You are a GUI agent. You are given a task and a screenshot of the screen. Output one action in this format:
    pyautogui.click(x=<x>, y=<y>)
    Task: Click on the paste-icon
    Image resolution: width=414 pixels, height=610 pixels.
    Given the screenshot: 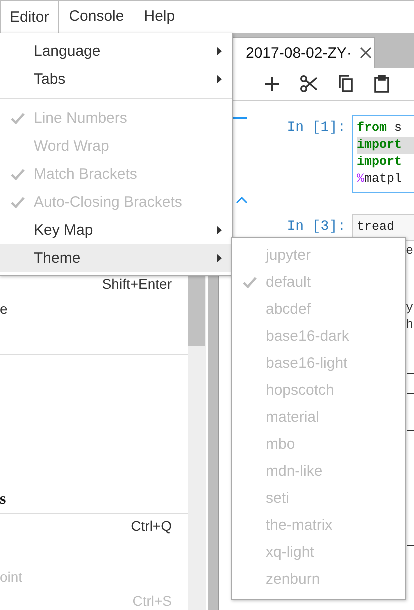 What is the action you would take?
    pyautogui.click(x=382, y=84)
    